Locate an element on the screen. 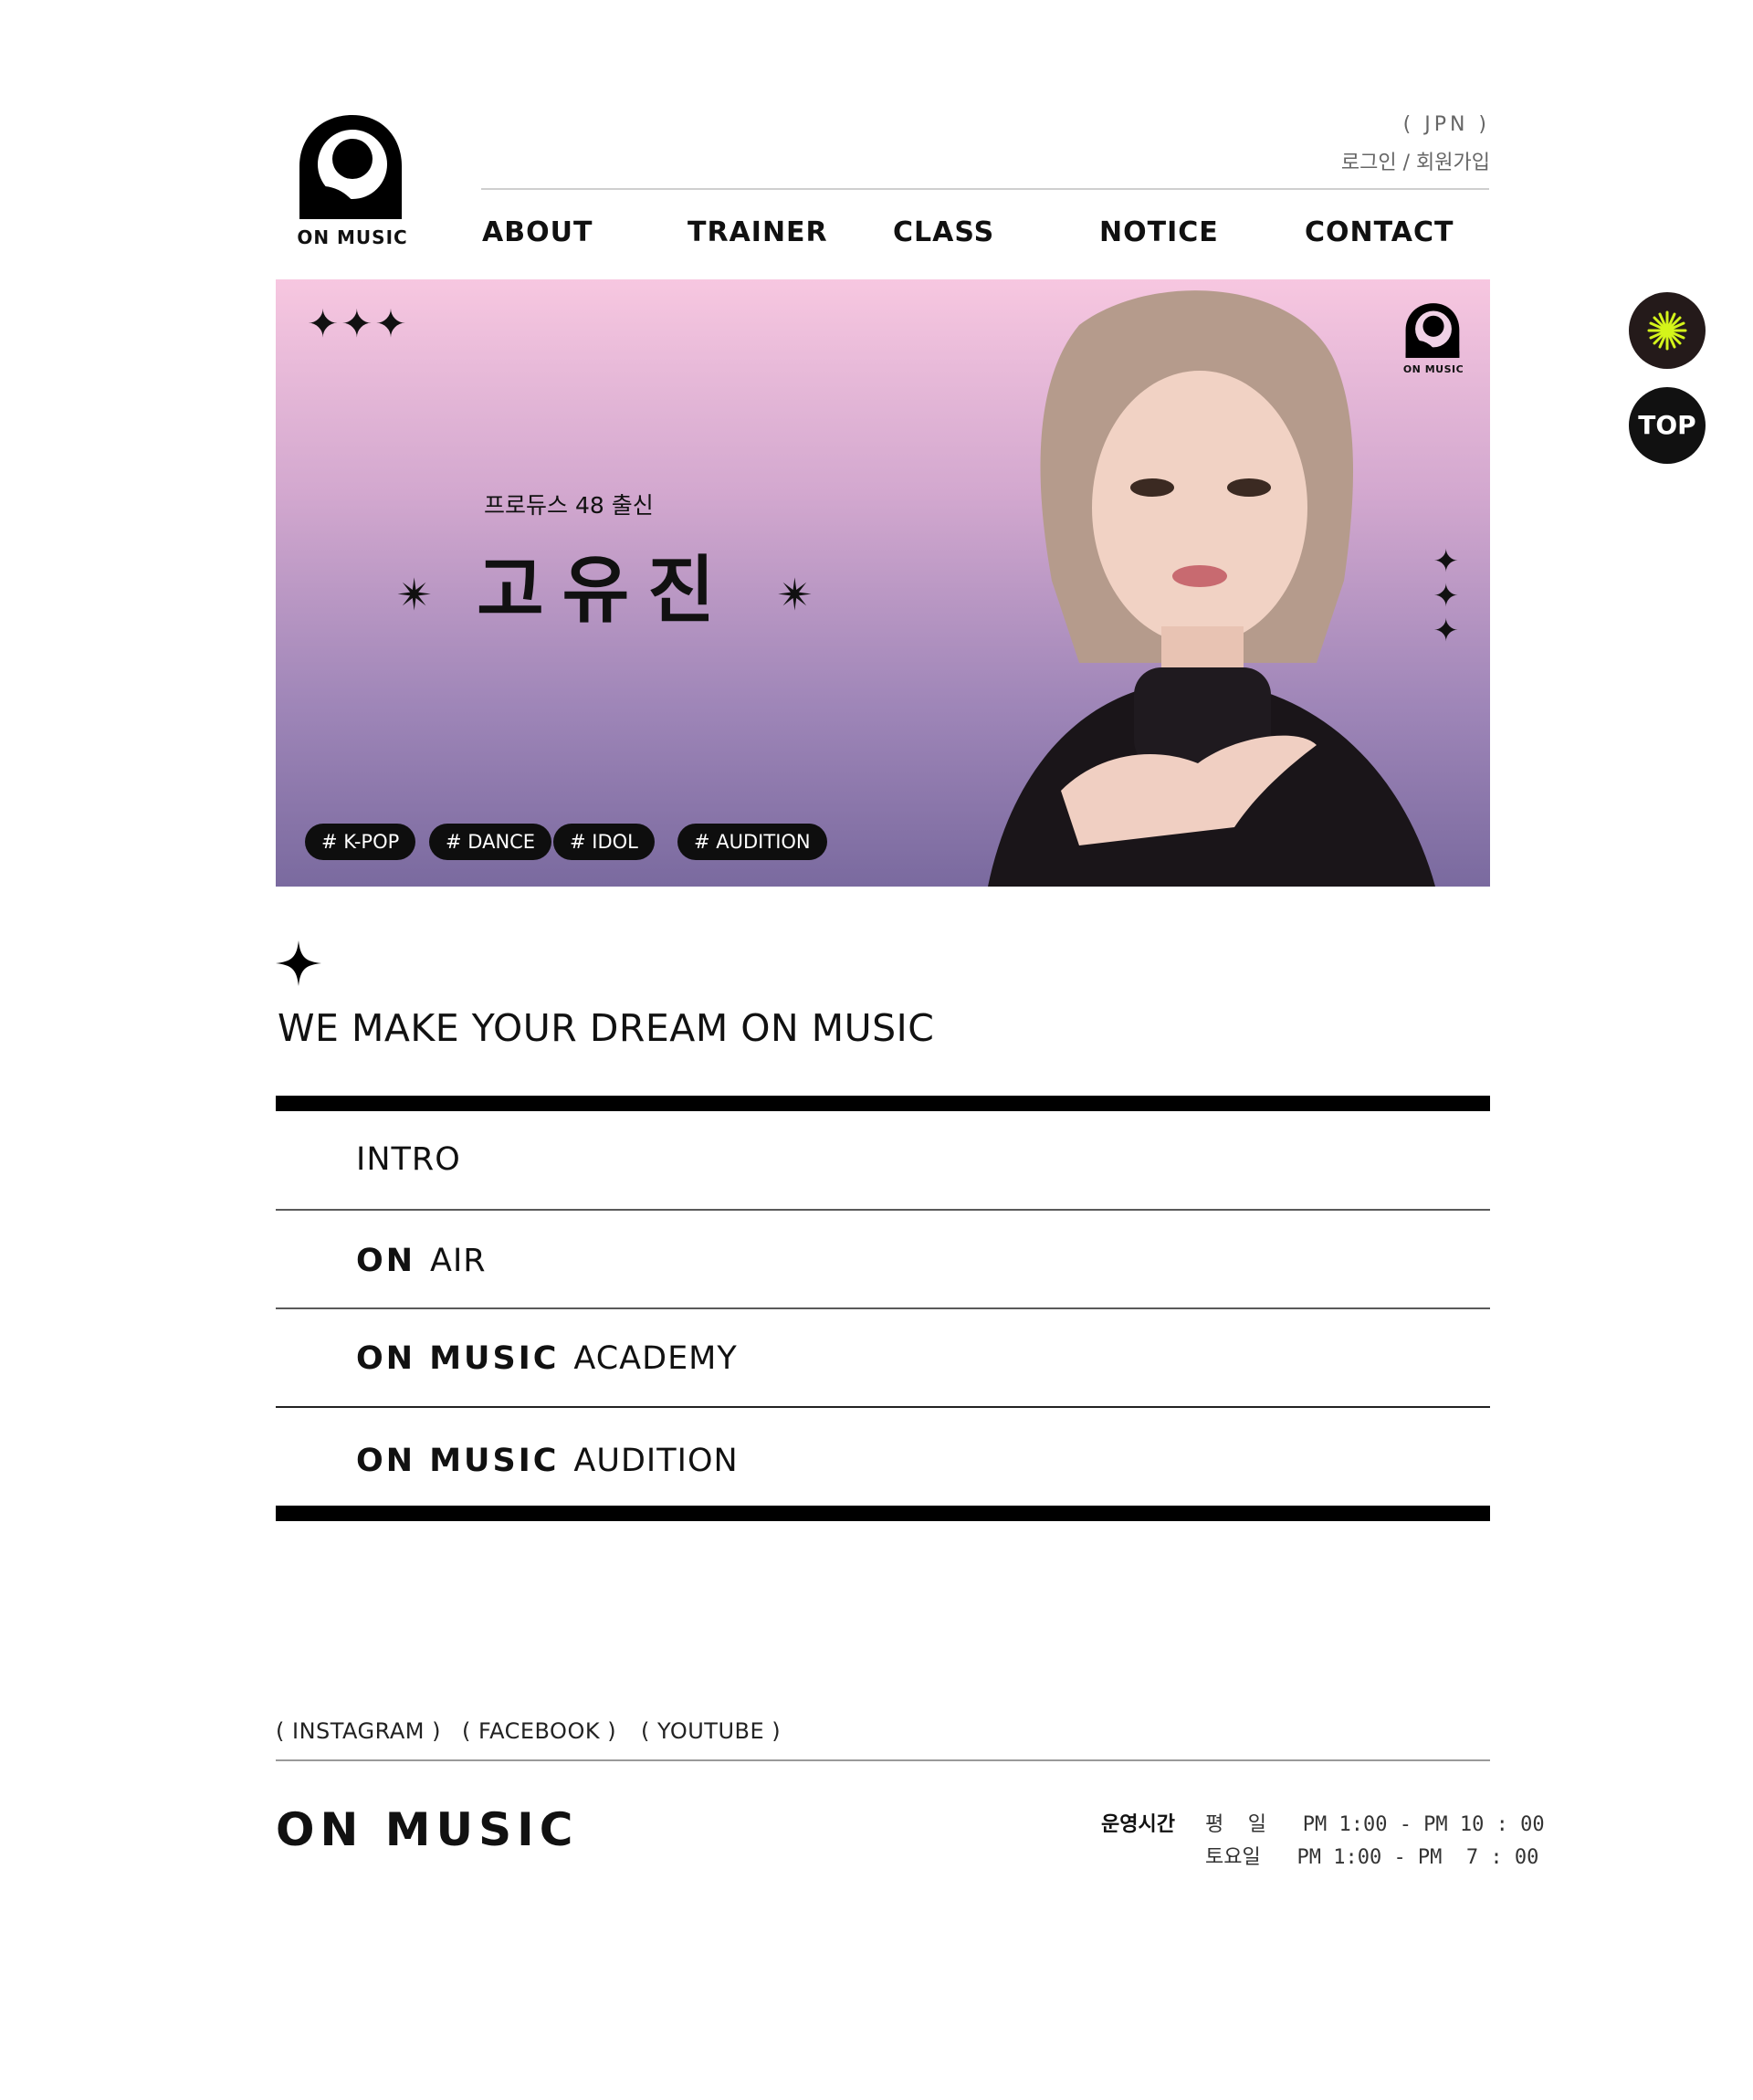  menu-academy: ON MUSIC ACADEMY is located at coordinates (547, 1358).